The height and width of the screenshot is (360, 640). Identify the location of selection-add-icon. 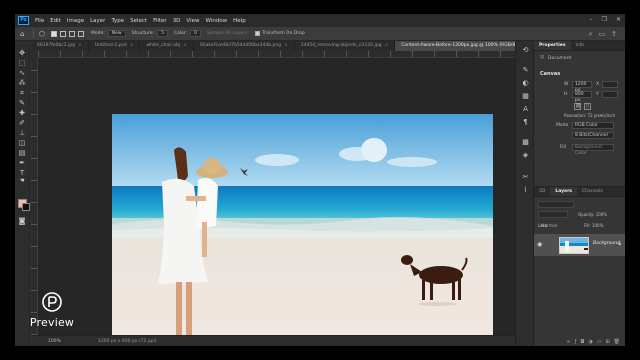
(63, 33).